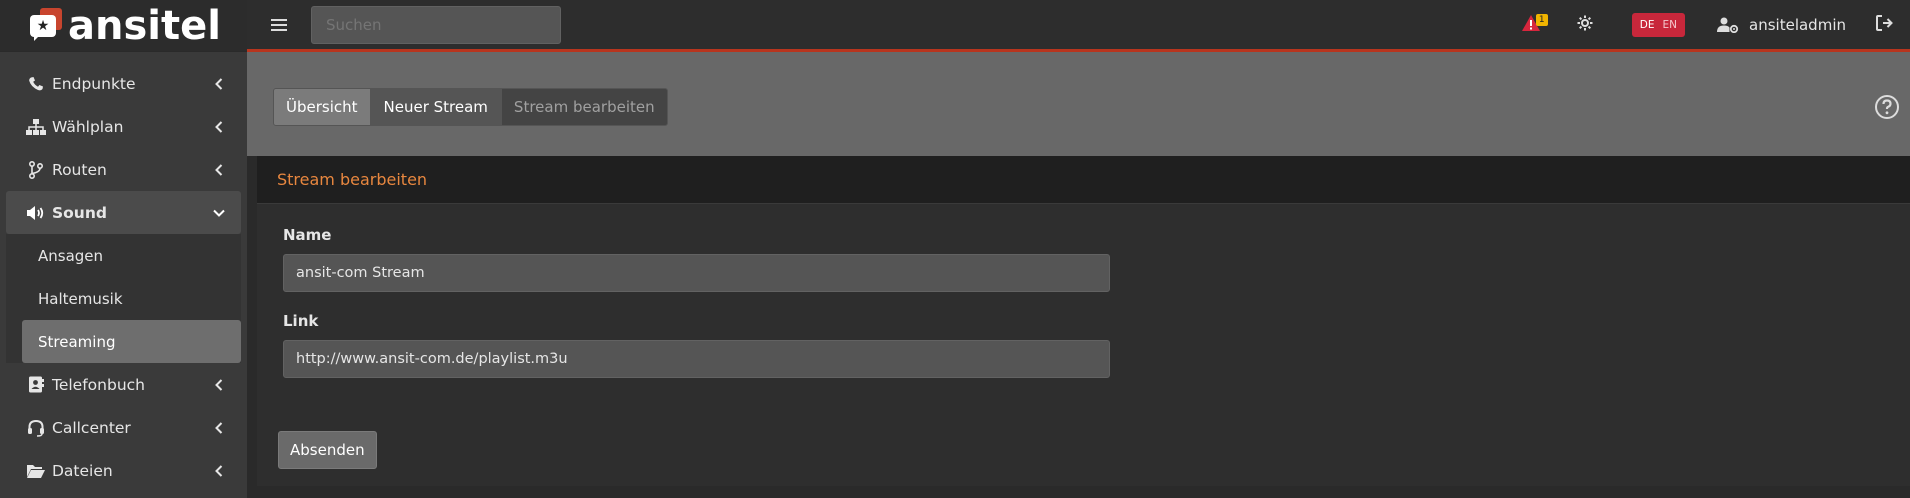 This screenshot has height=498, width=1910. I want to click on lang-de: DE, so click(1647, 25).